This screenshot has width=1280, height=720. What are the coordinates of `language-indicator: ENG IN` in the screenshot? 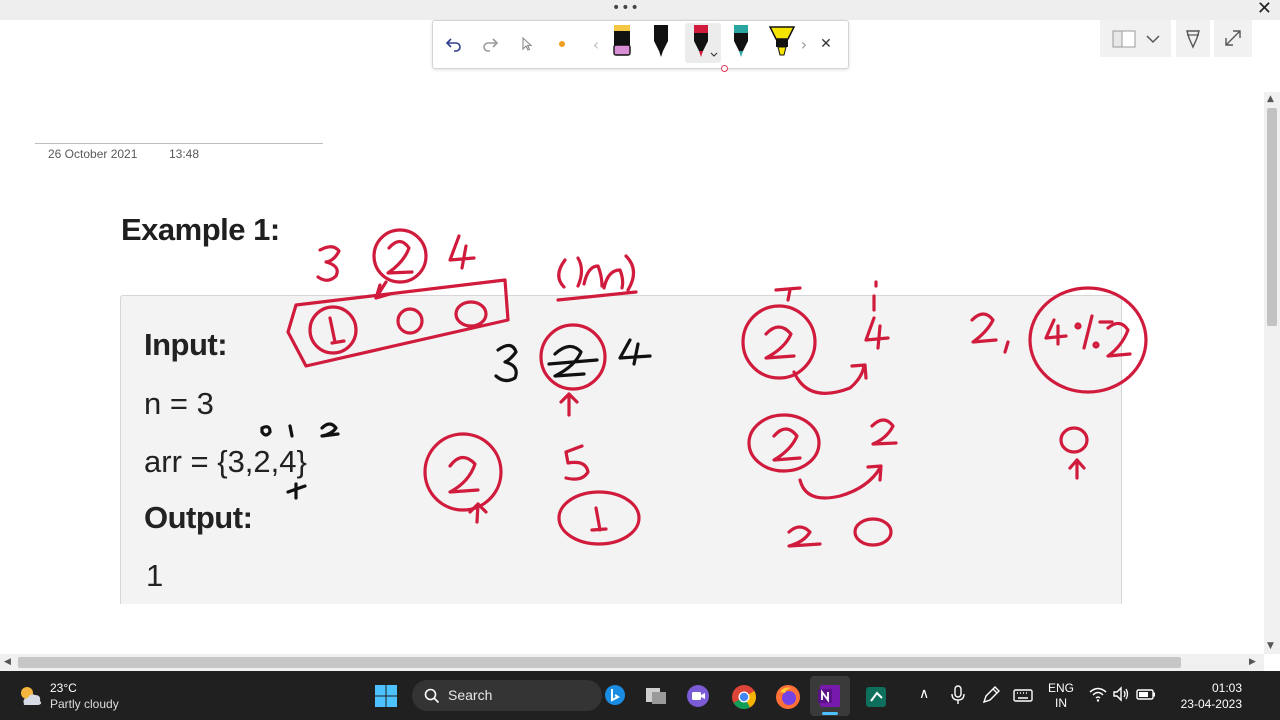 It's located at (1061, 696).